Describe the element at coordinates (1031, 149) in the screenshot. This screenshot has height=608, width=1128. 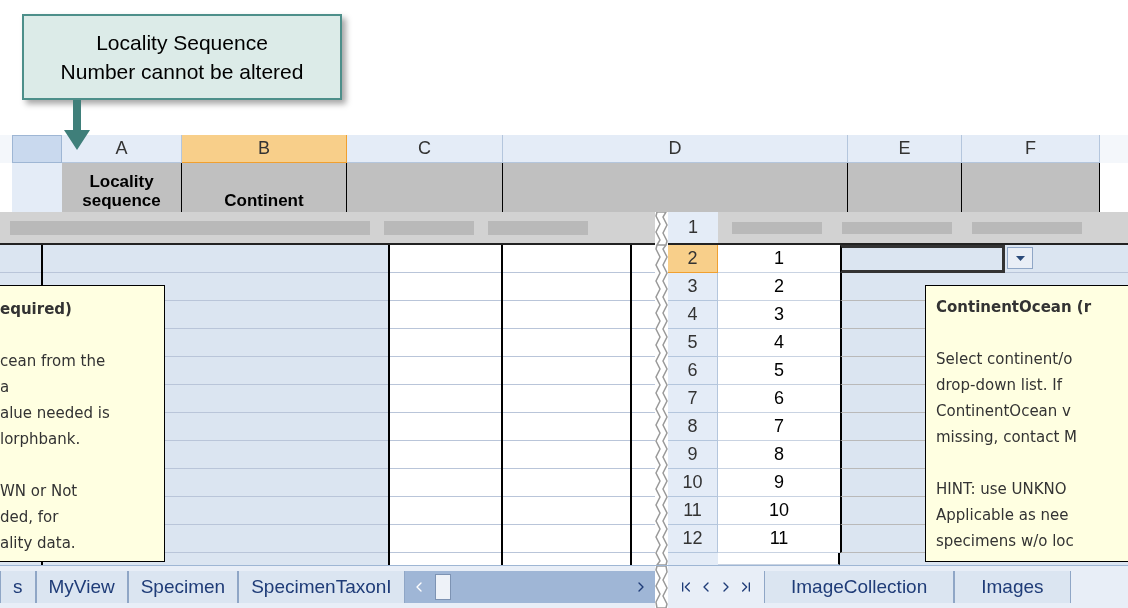
I see `column-header: F` at that location.